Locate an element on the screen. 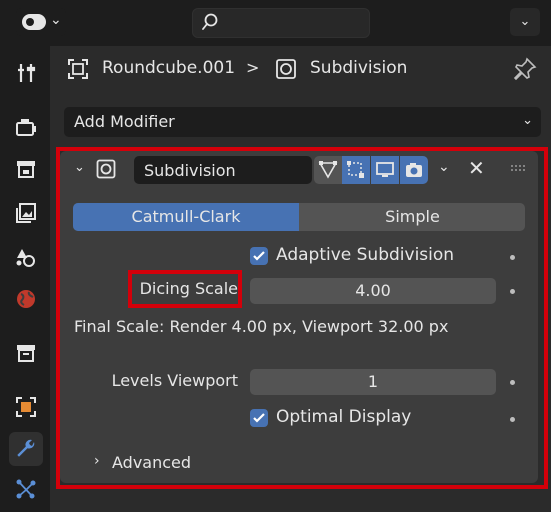 The height and width of the screenshot is (512, 551). dicing-scale-label: Dicing Scale is located at coordinates (188, 288).